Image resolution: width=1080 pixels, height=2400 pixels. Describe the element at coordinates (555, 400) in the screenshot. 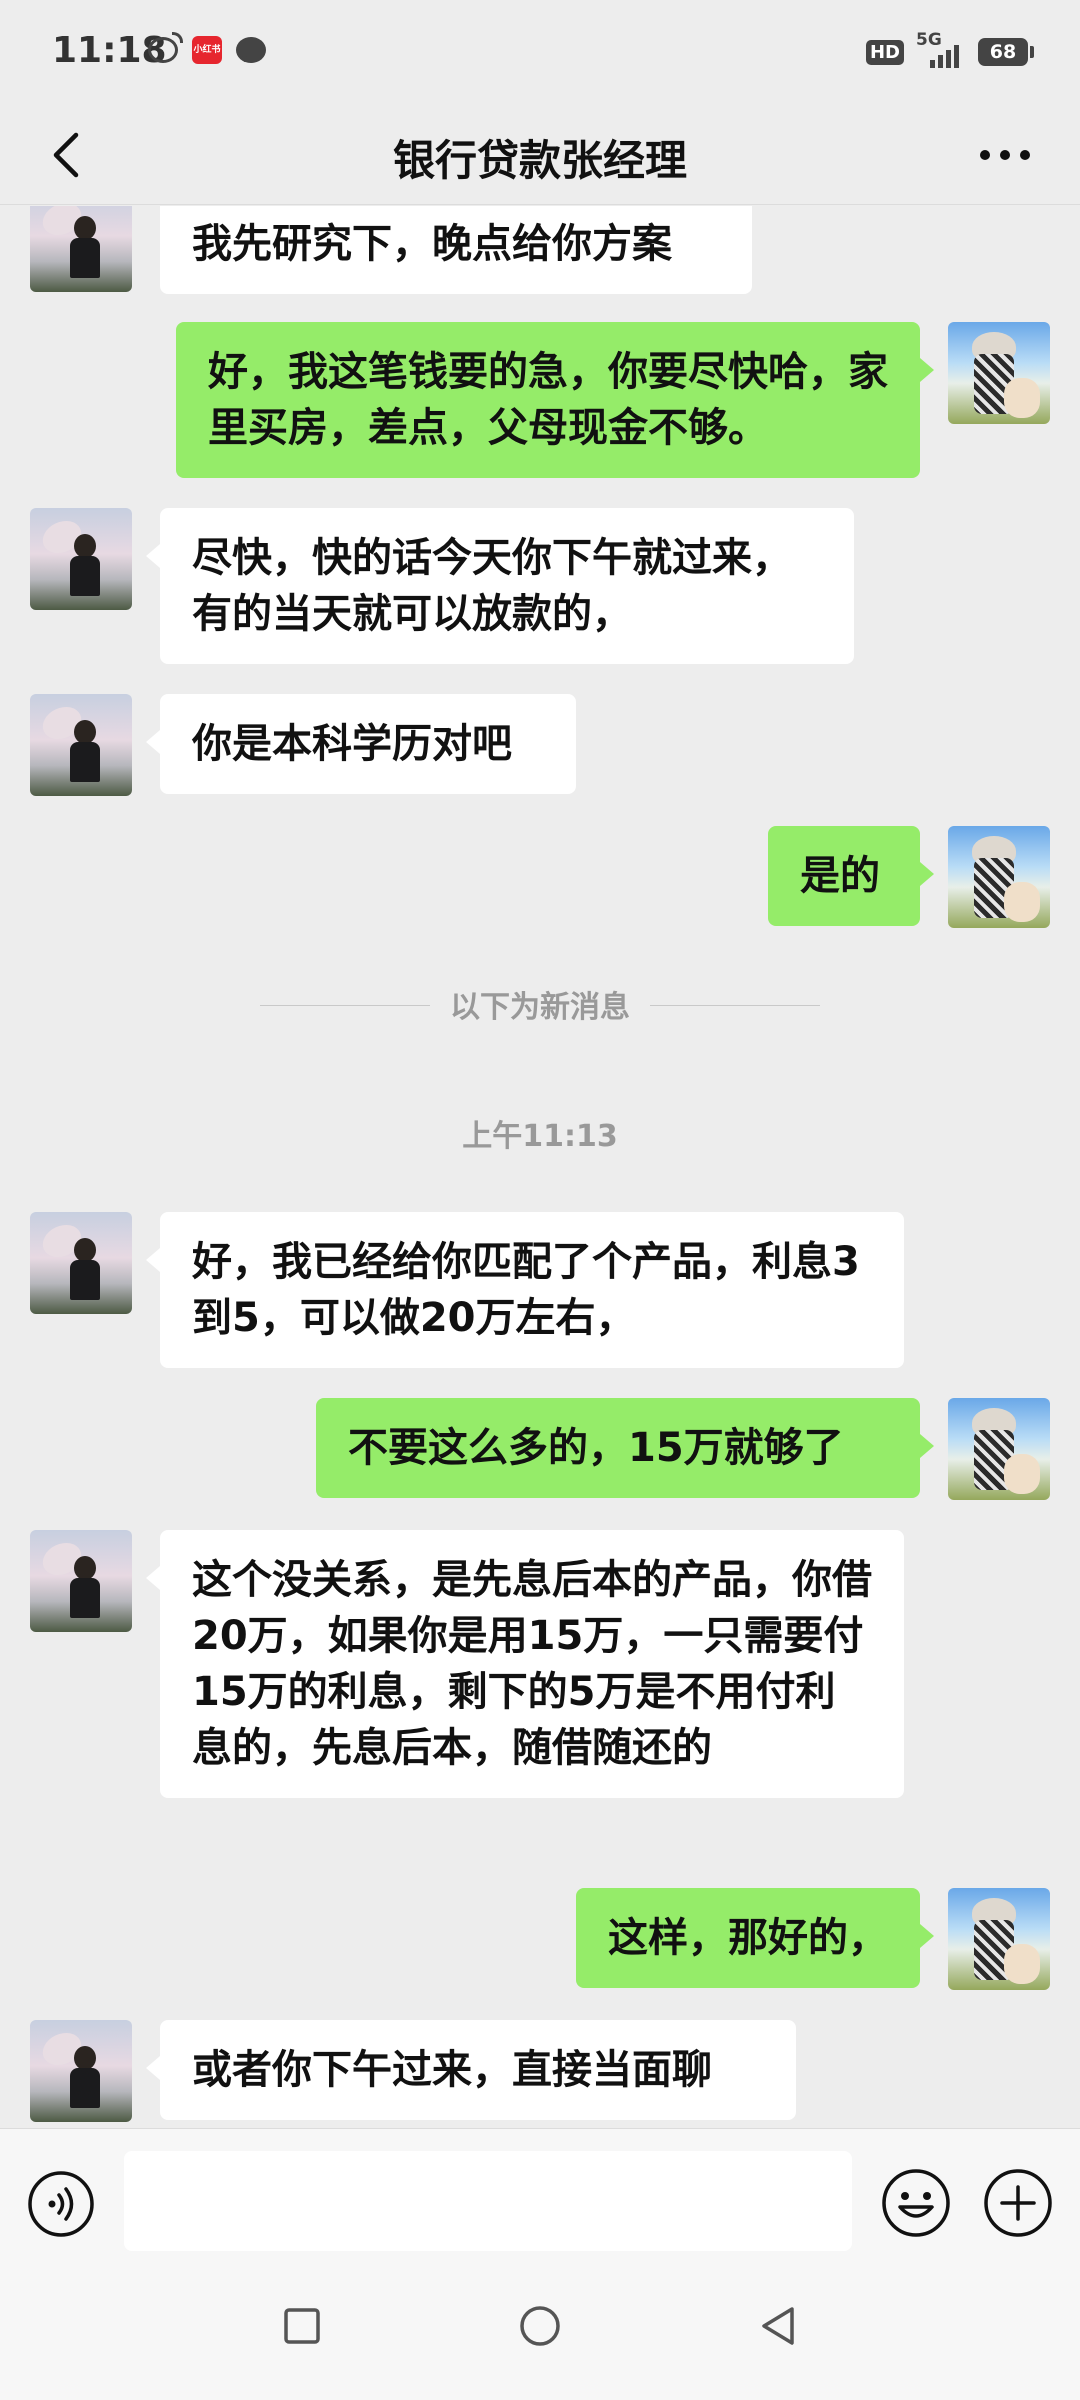

I see `message-bubble-outgoing: 好，我这笔钱要的急，你要尽快哈，家里买房，差点，父母现金不够。` at that location.